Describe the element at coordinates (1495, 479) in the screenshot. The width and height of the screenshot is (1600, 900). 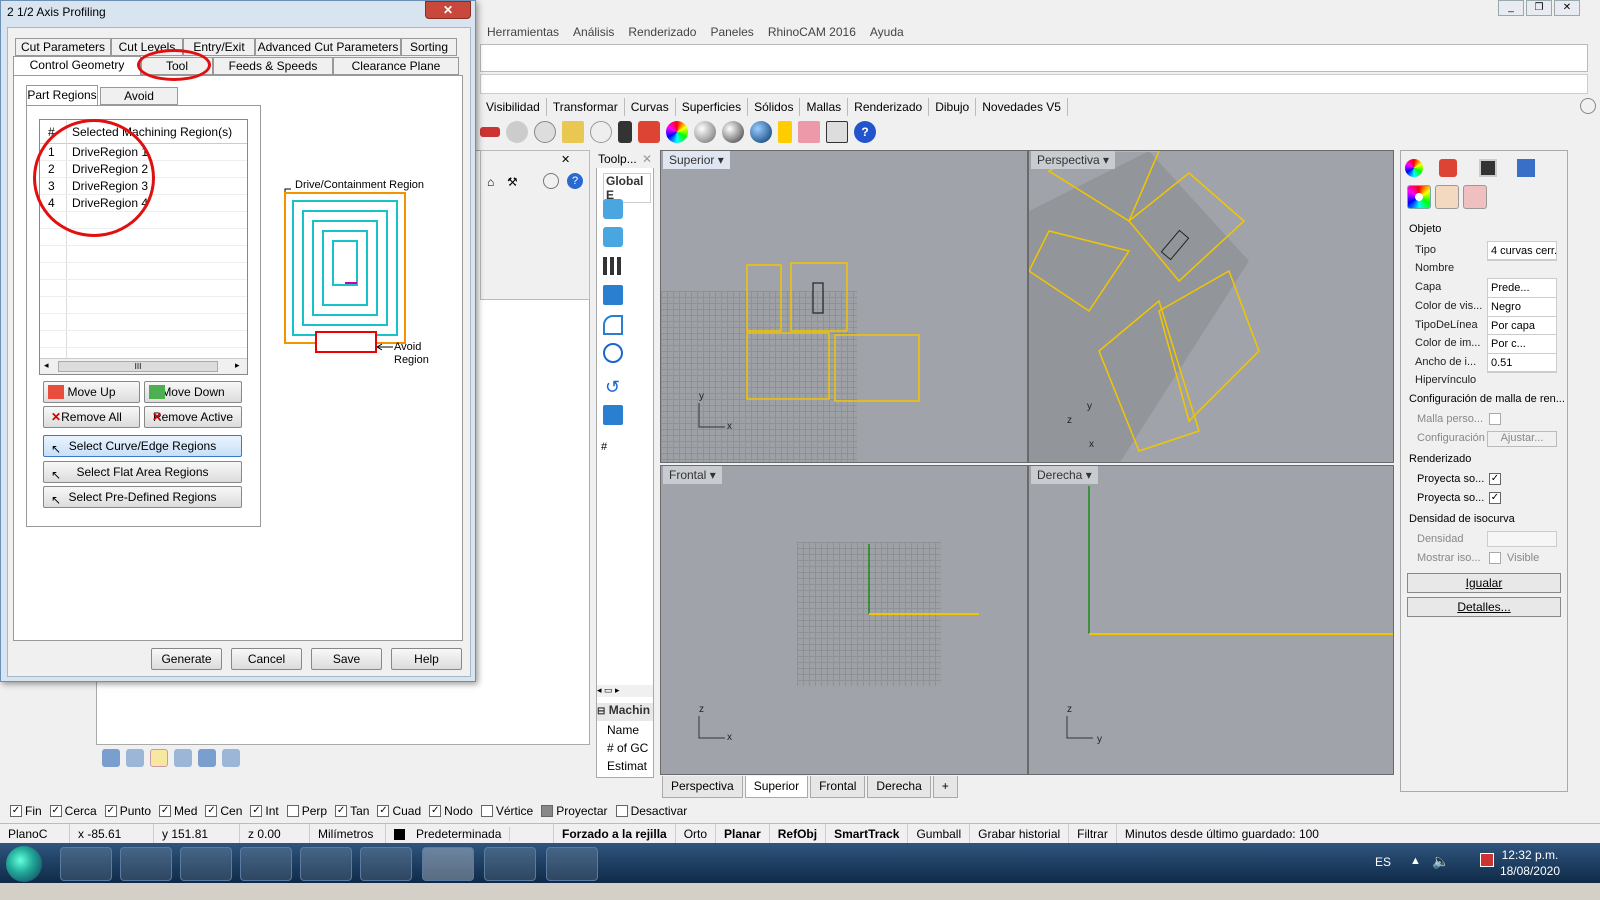
I see `cast-shadows-checkbox: ✓` at that location.